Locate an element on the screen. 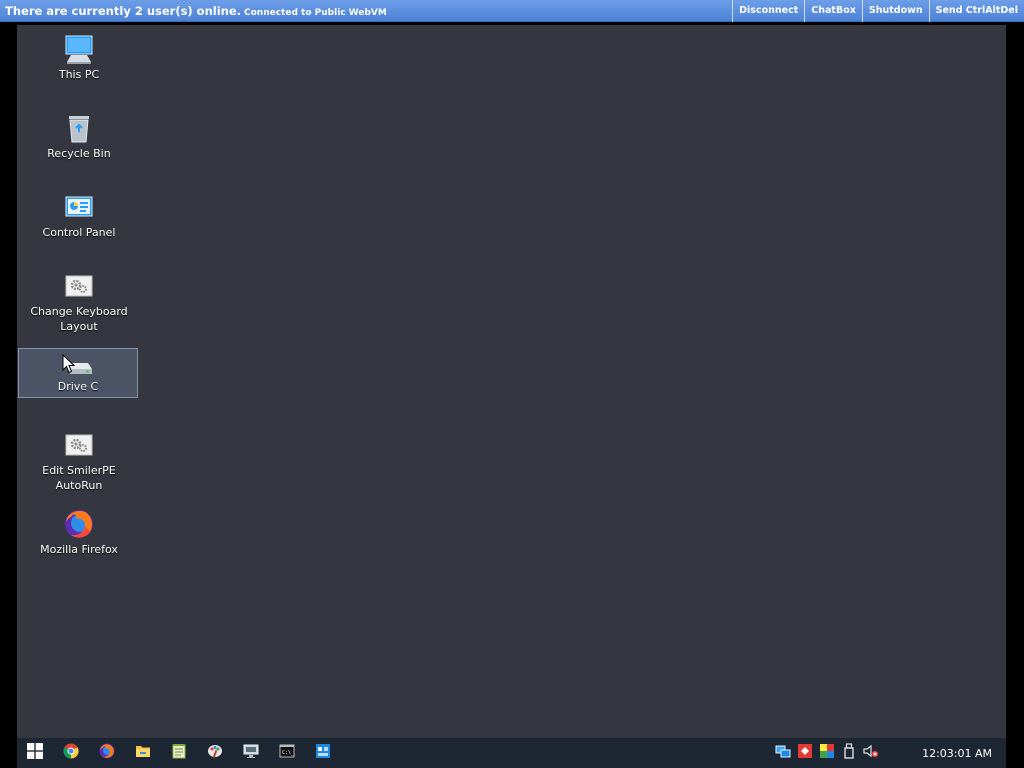  disconnect-button: Disconnect is located at coordinates (768, 11).